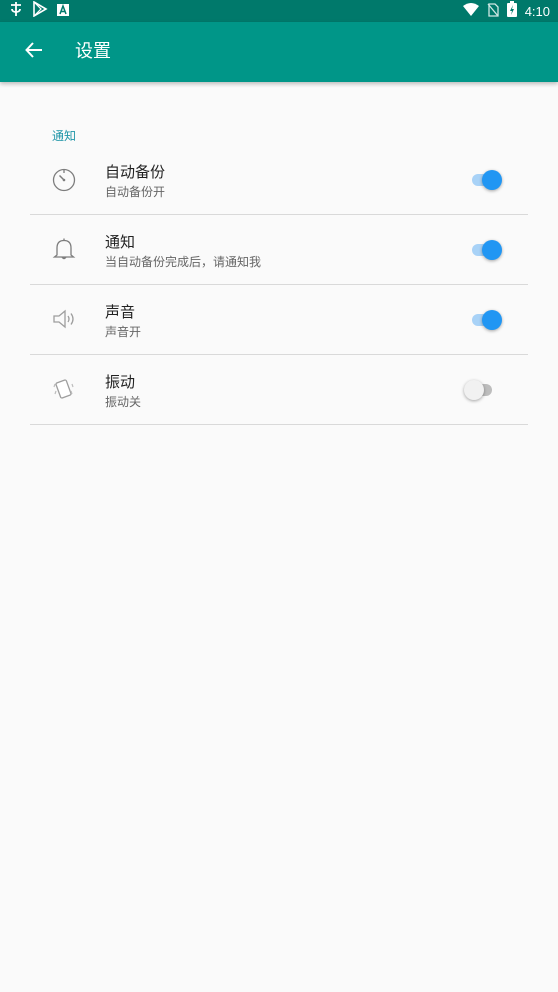 Image resolution: width=558 pixels, height=992 pixels. I want to click on status-right-icons: 4:10, so click(506, 11).